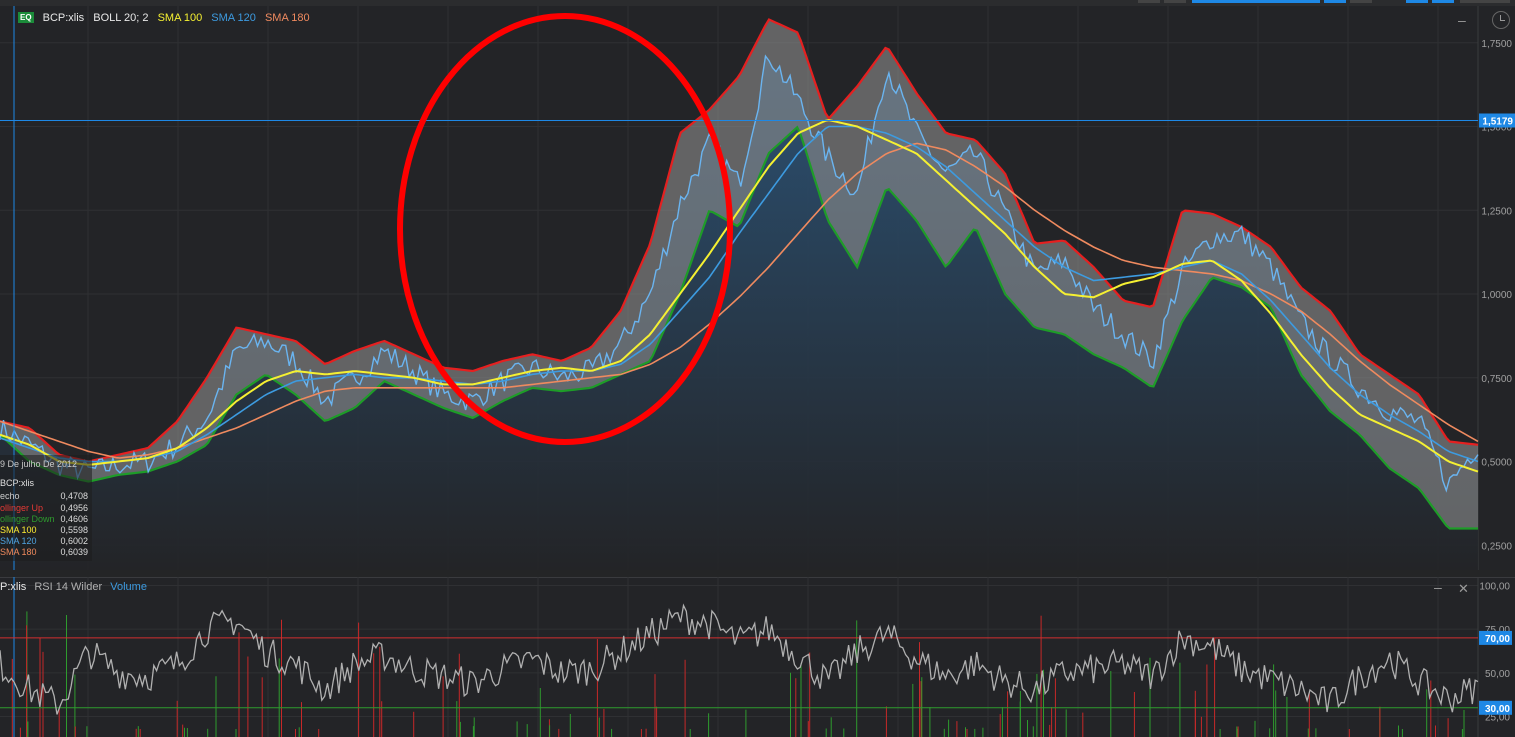 This screenshot has width=1515, height=737. I want to click on tooltip-row: ollinger Down 0,4606, so click(44, 519).